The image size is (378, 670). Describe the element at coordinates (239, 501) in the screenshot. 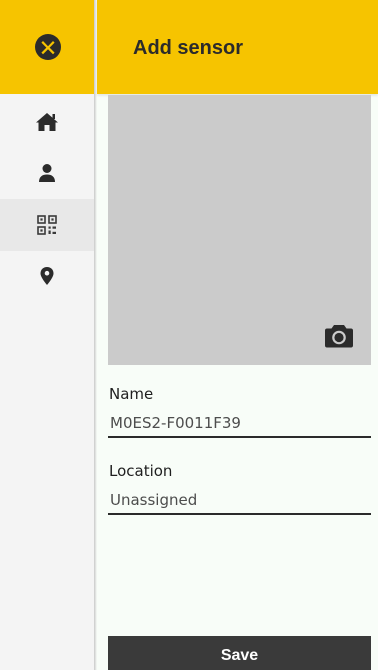

I see `location-field: Unassigned` at that location.